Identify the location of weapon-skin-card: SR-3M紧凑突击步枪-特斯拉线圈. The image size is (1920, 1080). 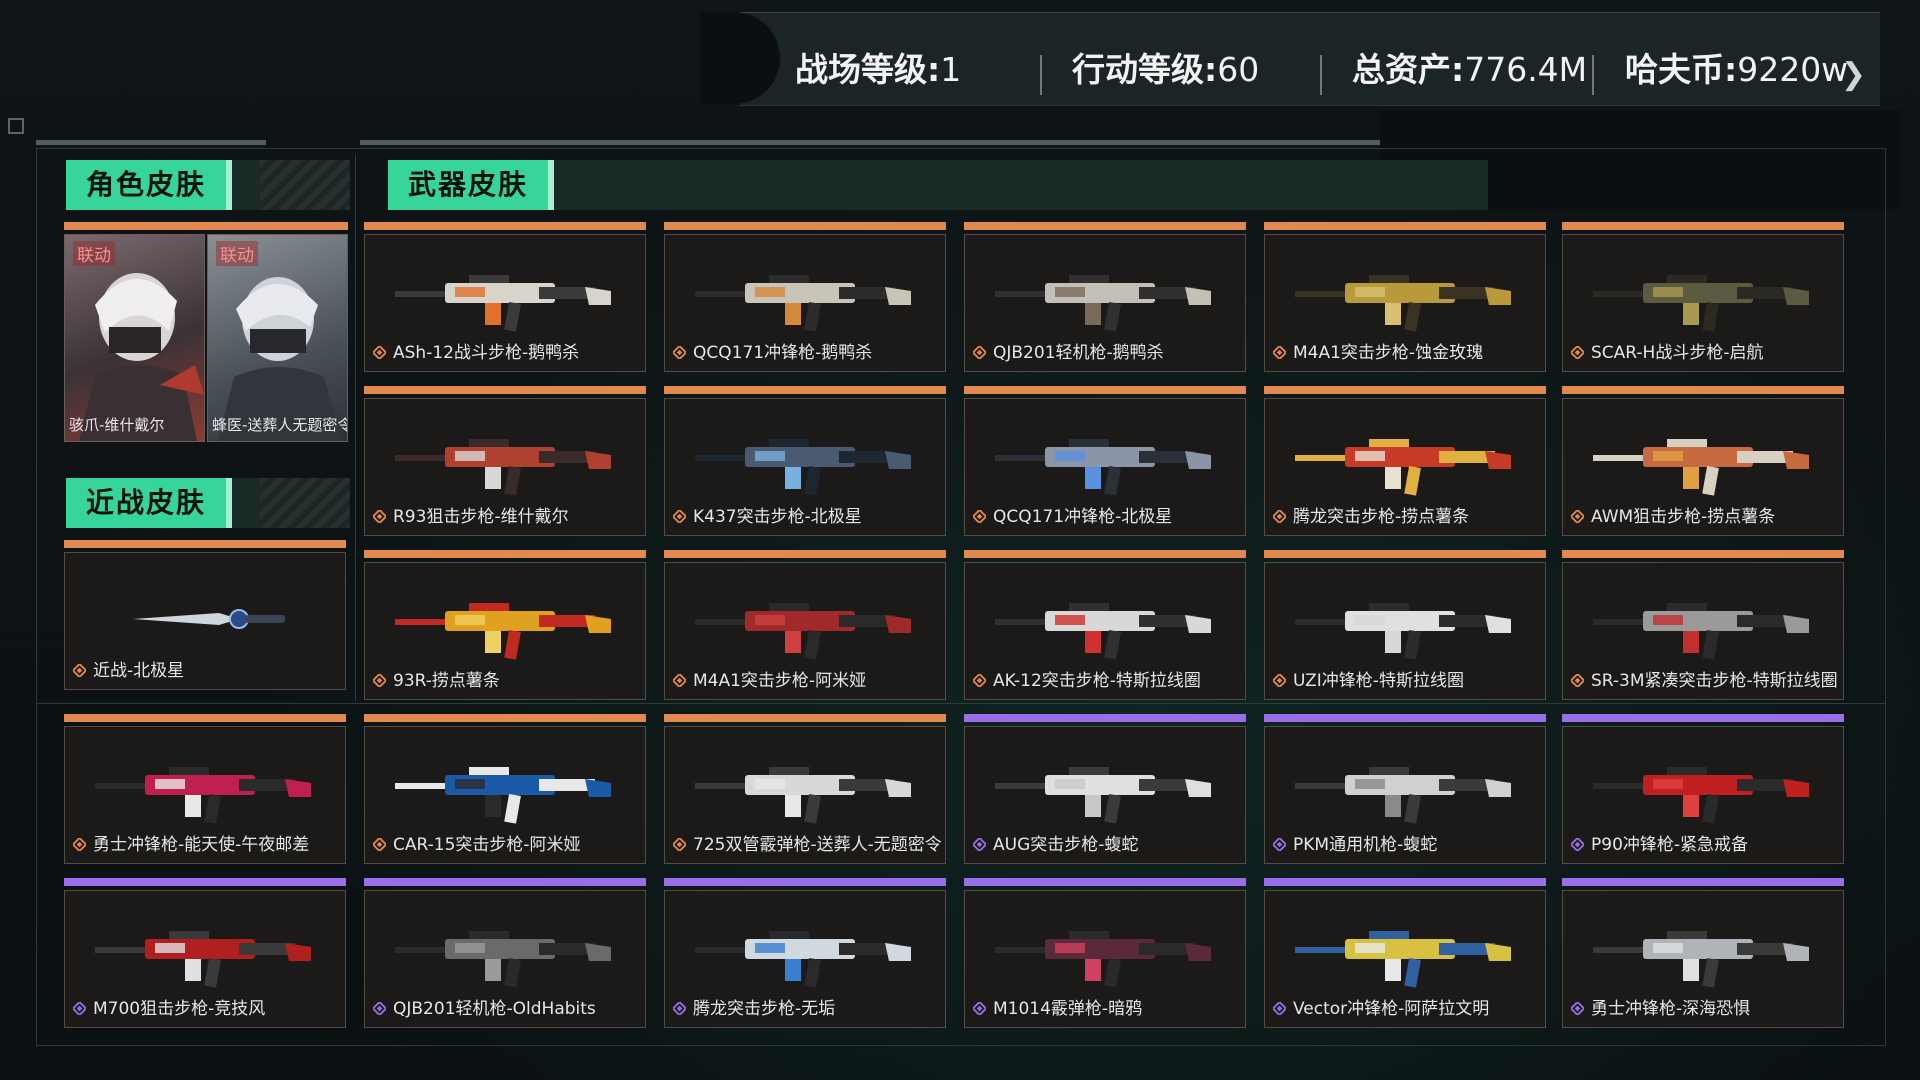
(1703, 625).